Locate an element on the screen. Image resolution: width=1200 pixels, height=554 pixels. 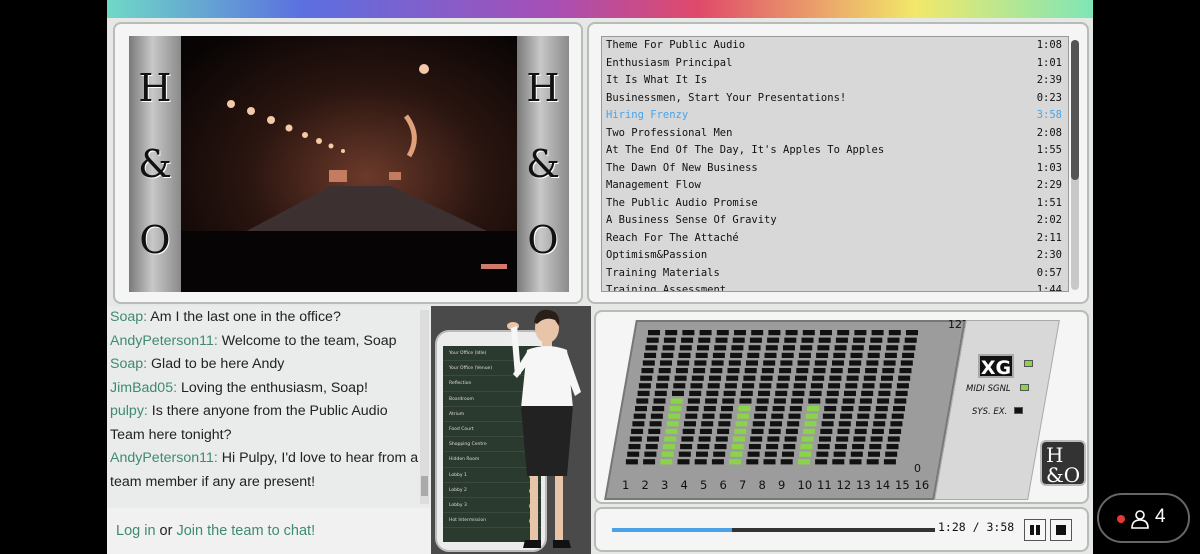
chat-username: pulpy: is located at coordinates (129, 411).